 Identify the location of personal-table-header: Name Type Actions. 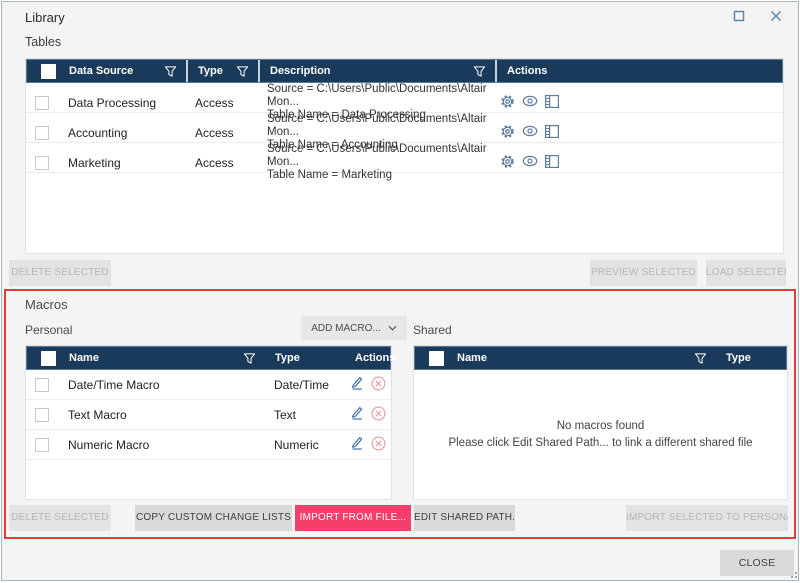
(210, 358).